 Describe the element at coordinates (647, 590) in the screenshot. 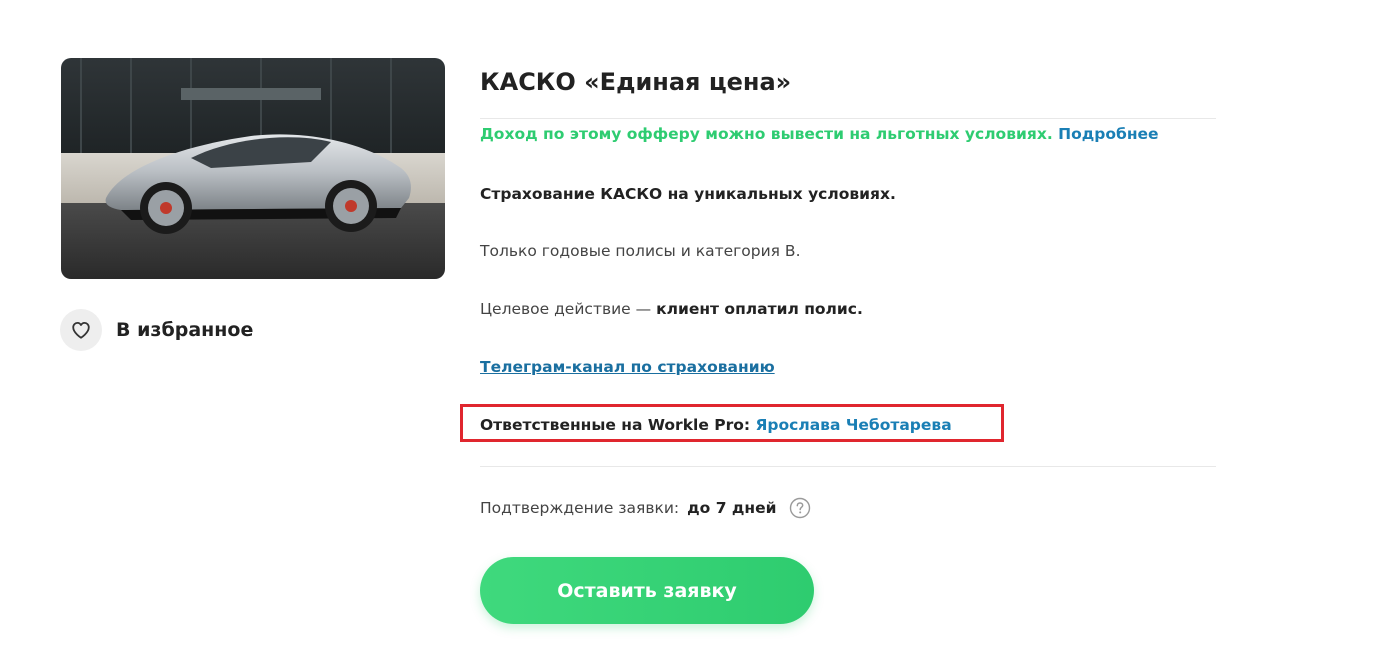

I see `submit-application-button: Оставить заявку` at that location.